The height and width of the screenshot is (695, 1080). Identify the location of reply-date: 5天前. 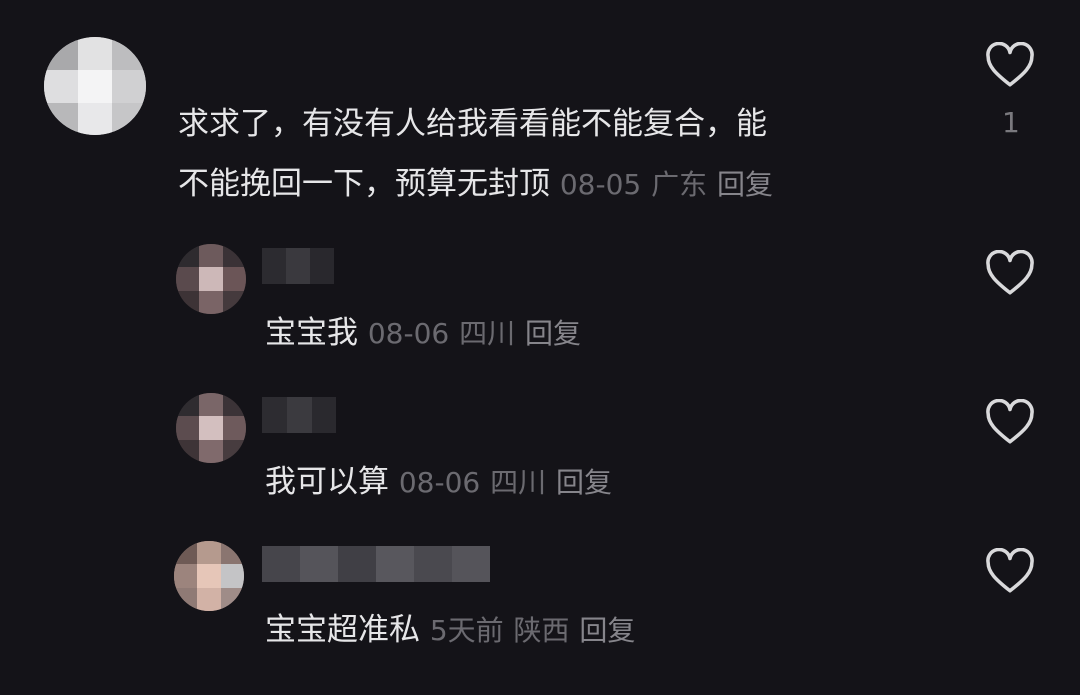
(466, 630).